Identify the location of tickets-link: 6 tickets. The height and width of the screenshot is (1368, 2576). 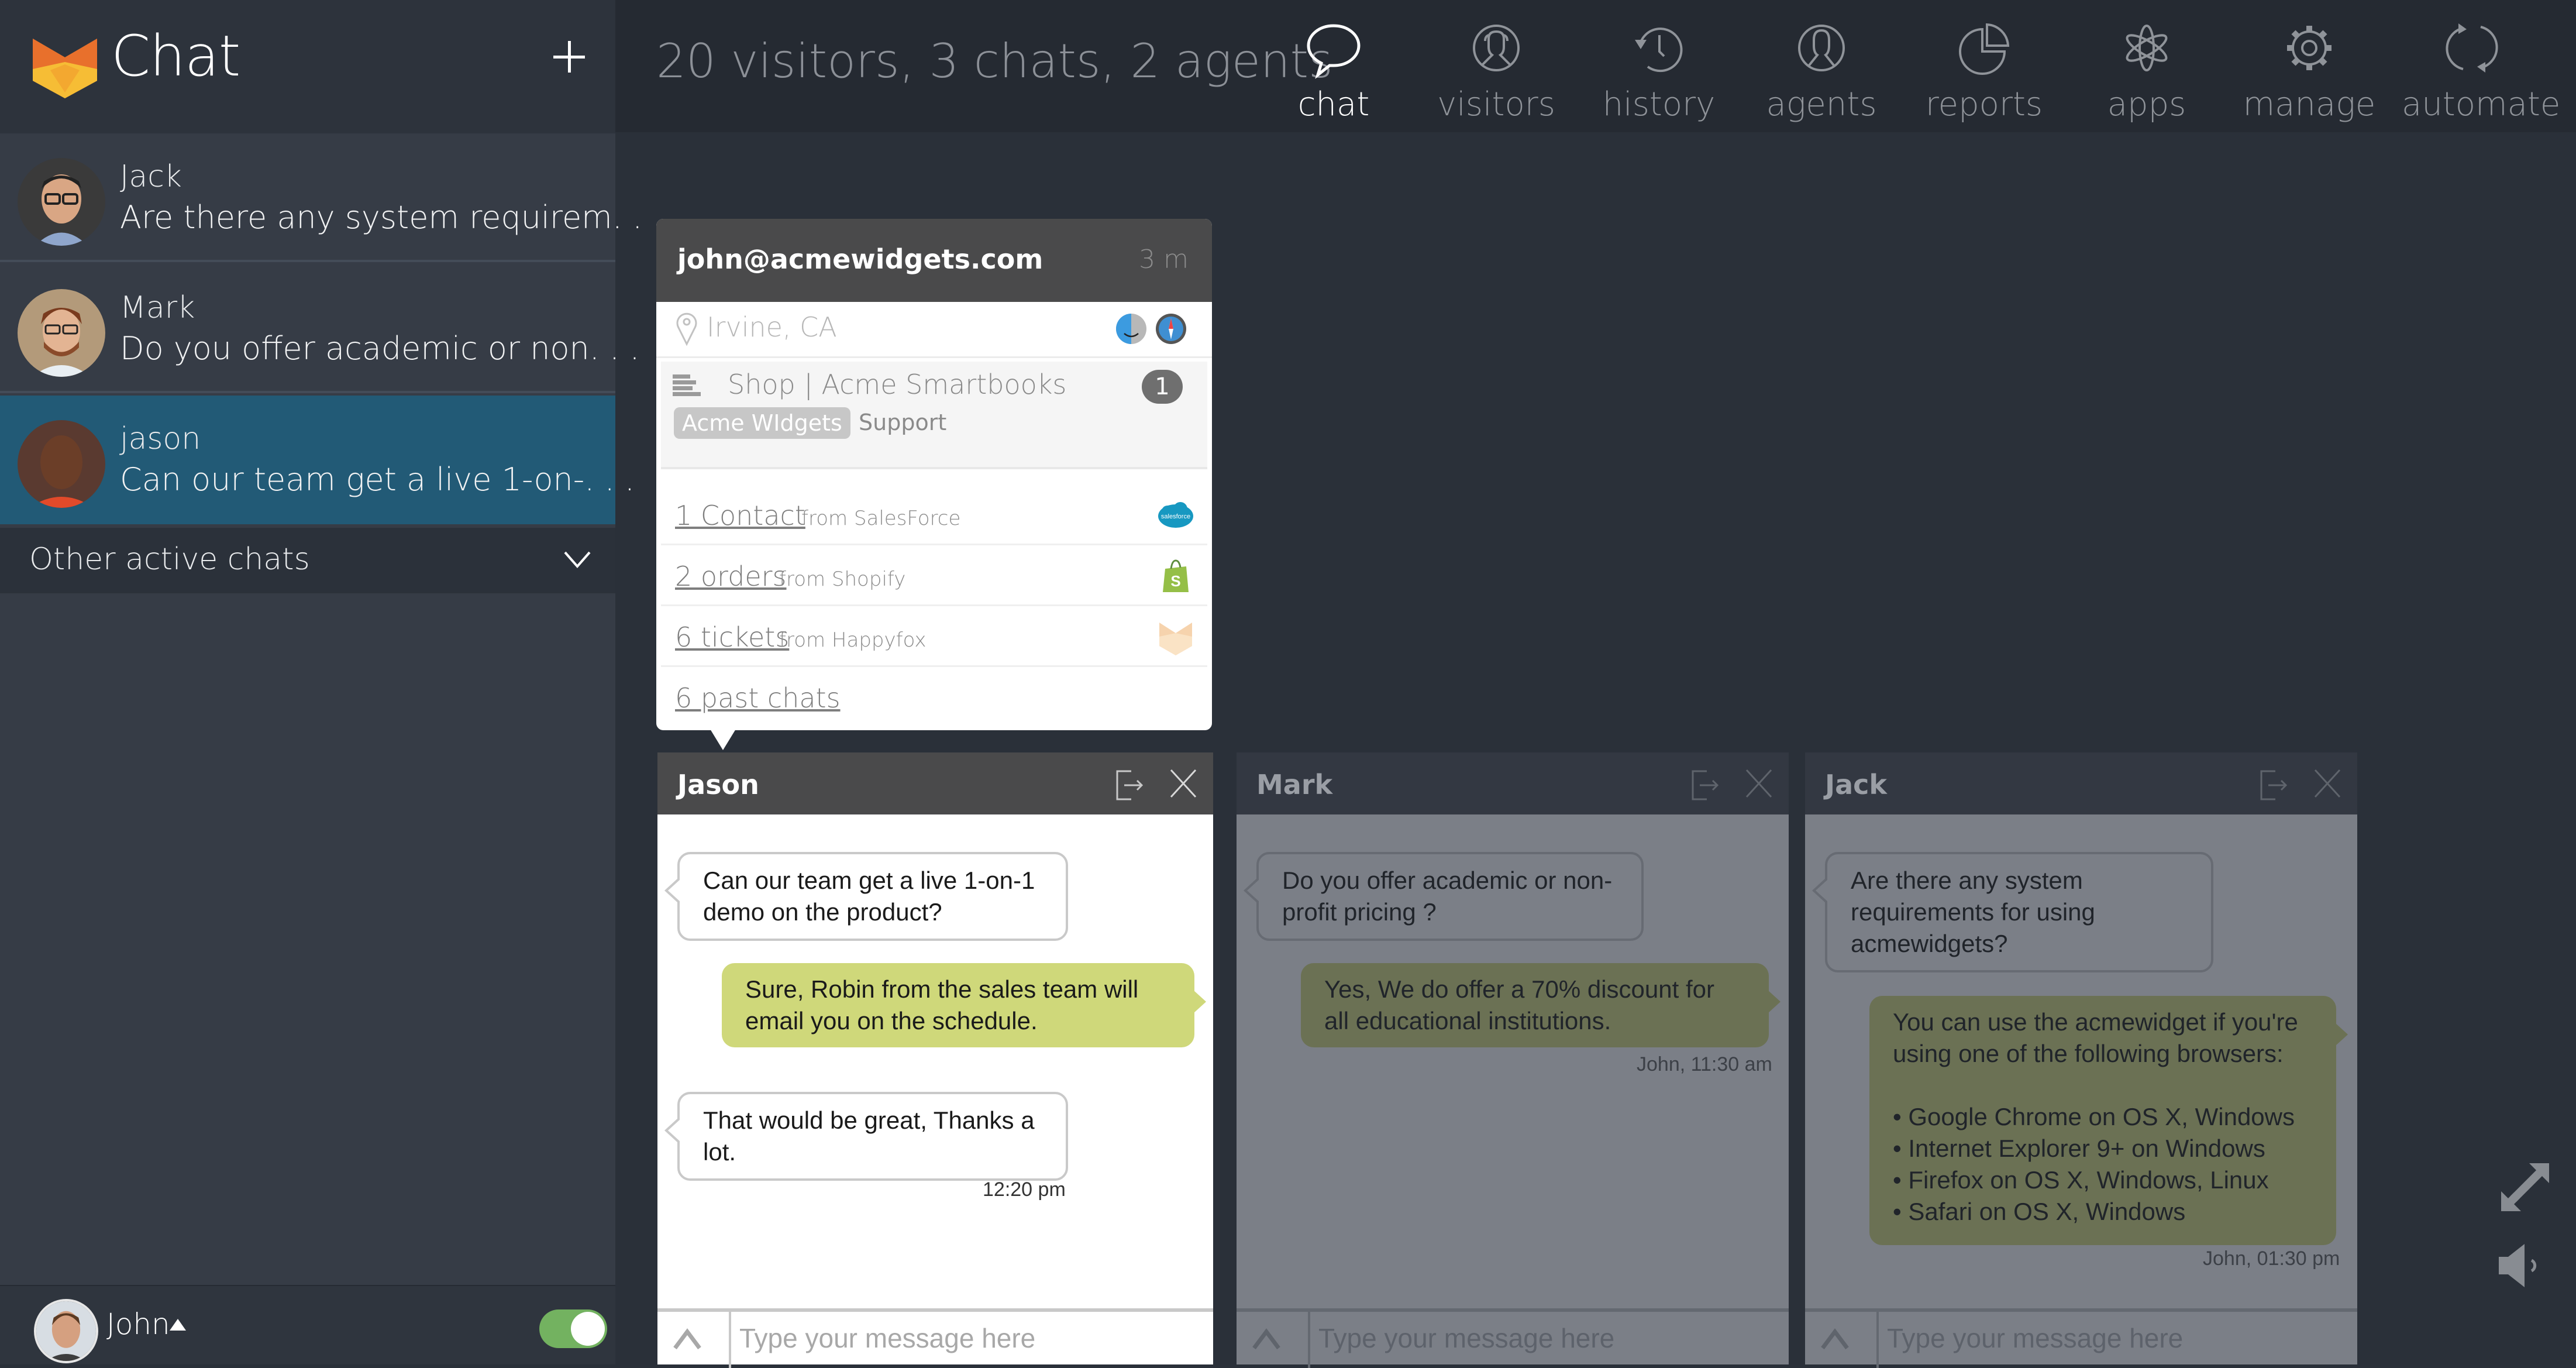
(732, 637).